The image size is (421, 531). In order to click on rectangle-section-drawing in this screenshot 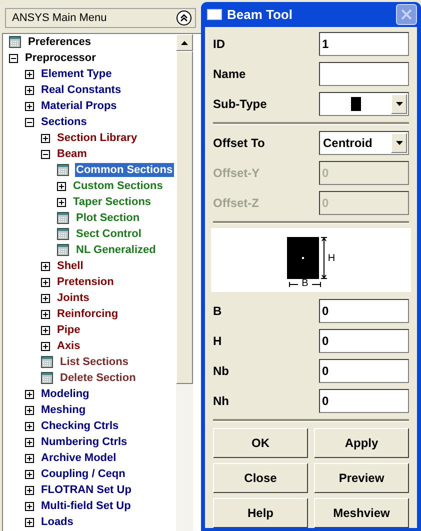, I will do `click(302, 258)`.